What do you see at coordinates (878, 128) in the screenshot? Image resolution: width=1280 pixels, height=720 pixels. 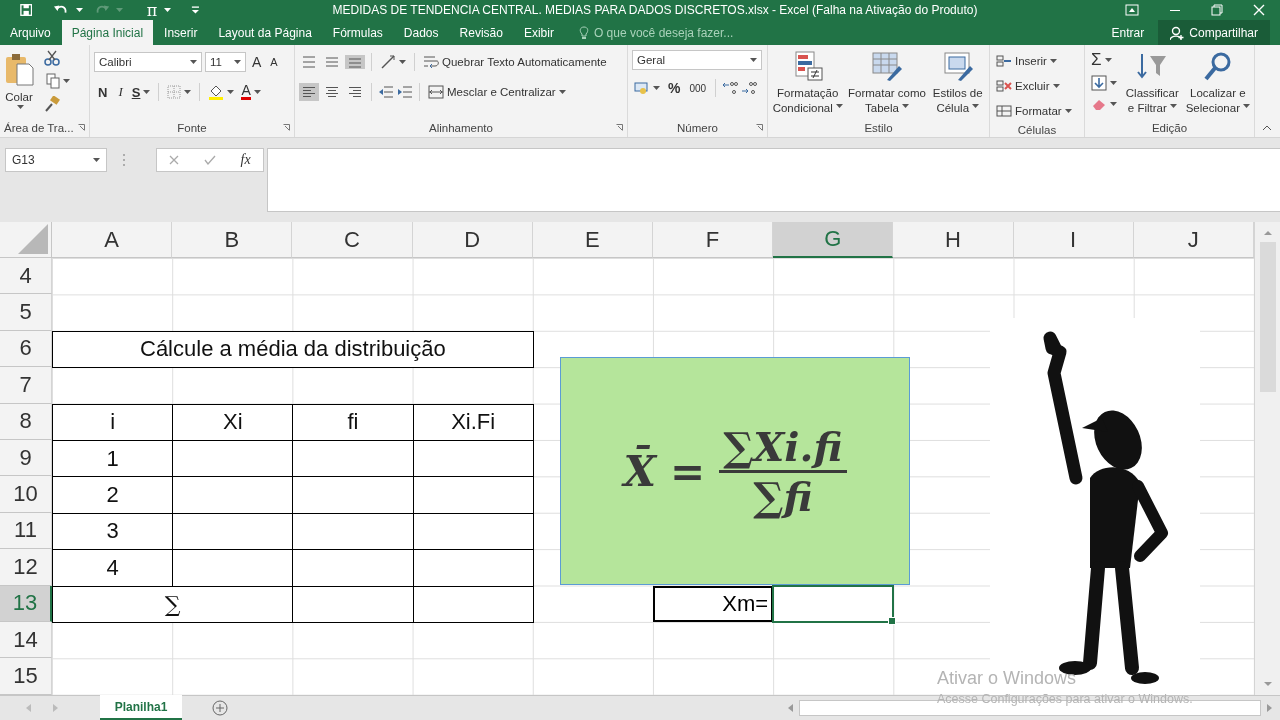 I see `group-label: Estilo` at bounding box center [878, 128].